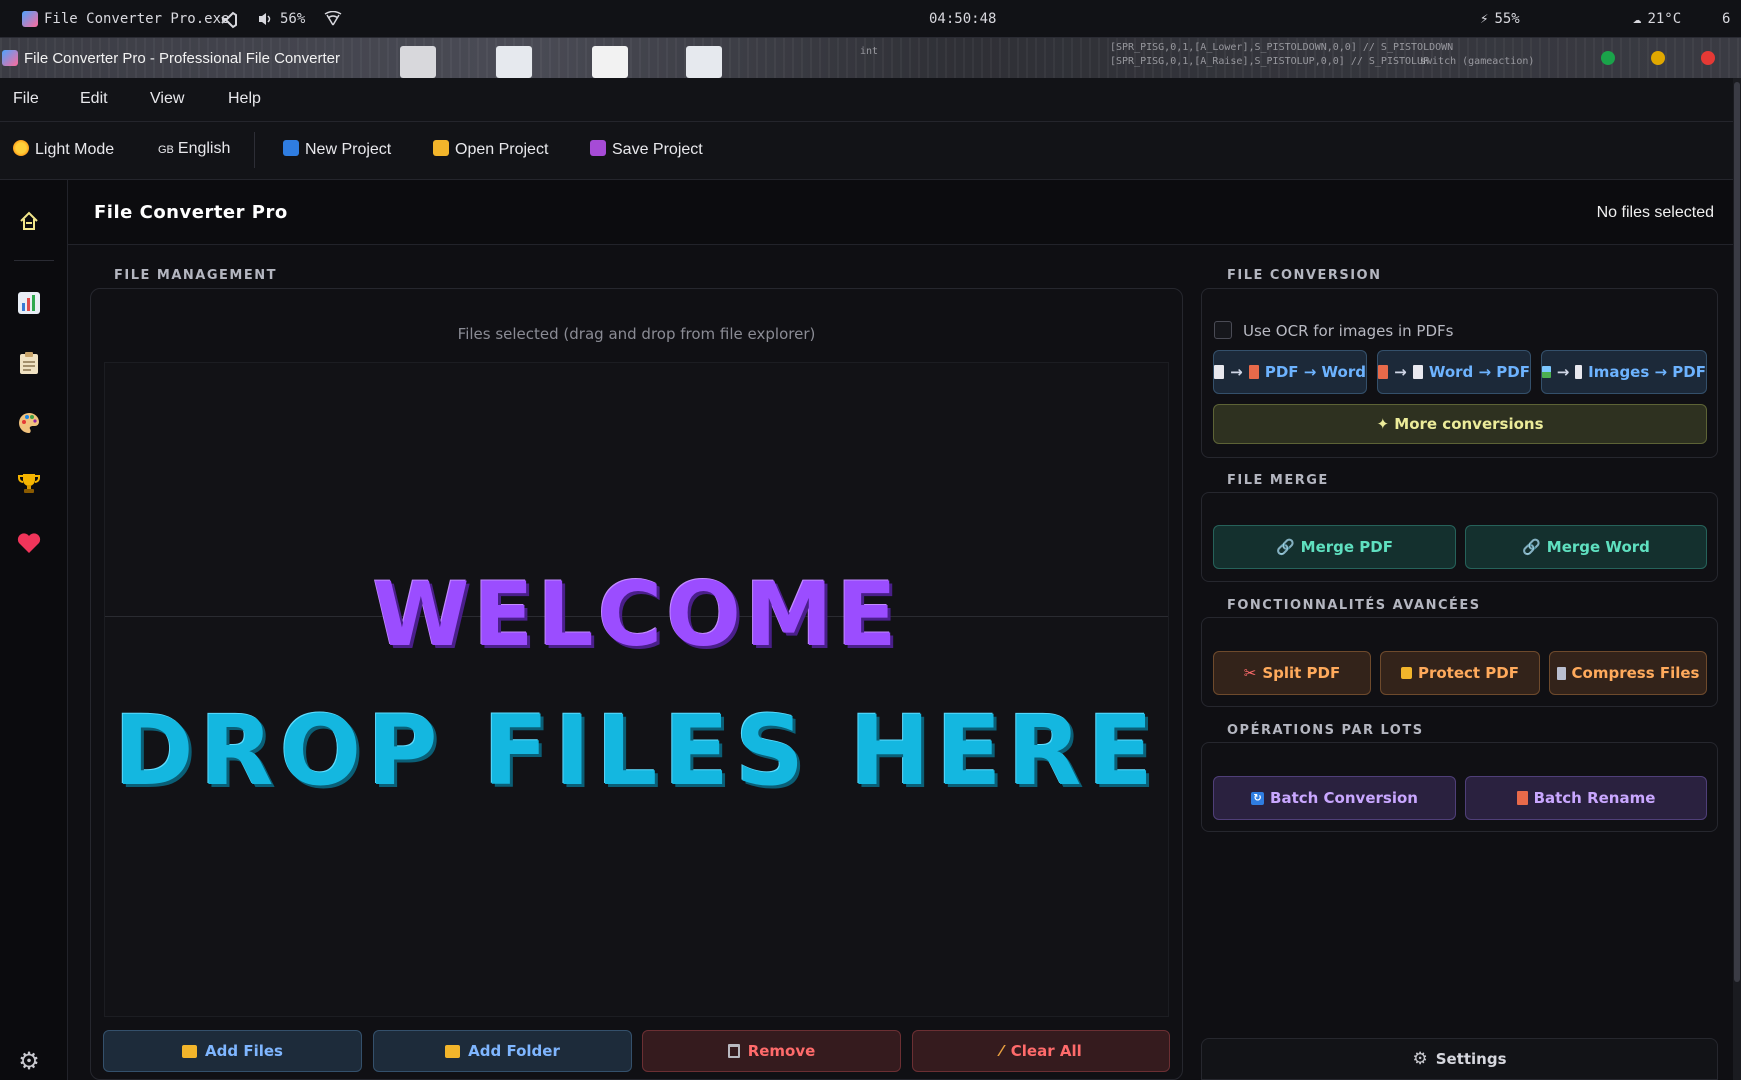 Image resolution: width=1741 pixels, height=1080 pixels. Describe the element at coordinates (333, 20) in the screenshot. I see `wifi-icon` at that location.